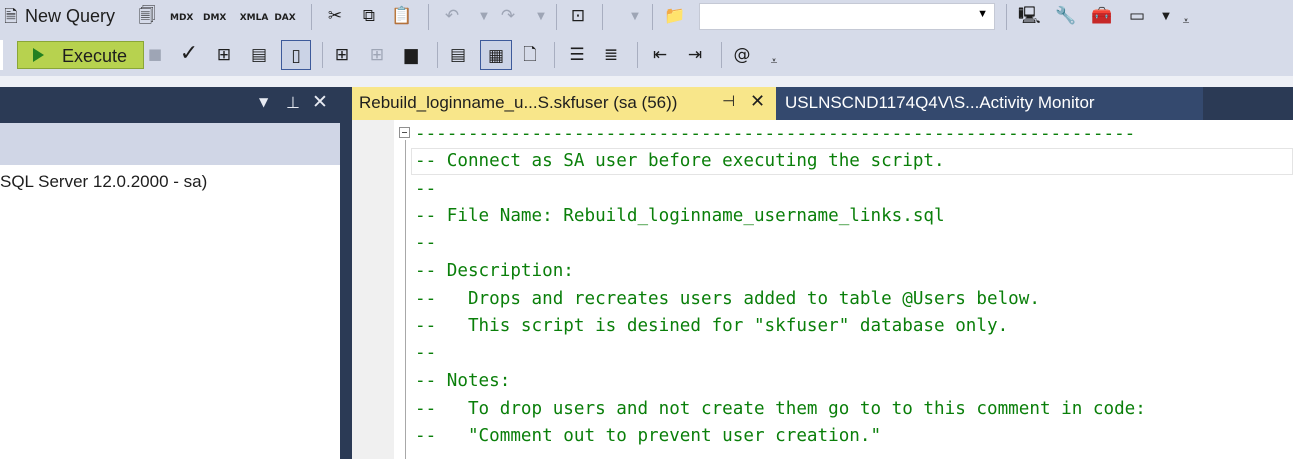 This screenshot has height=459, width=1293. Describe the element at coordinates (369, 16) in the screenshot. I see `copy-icon: ⧉` at that location.